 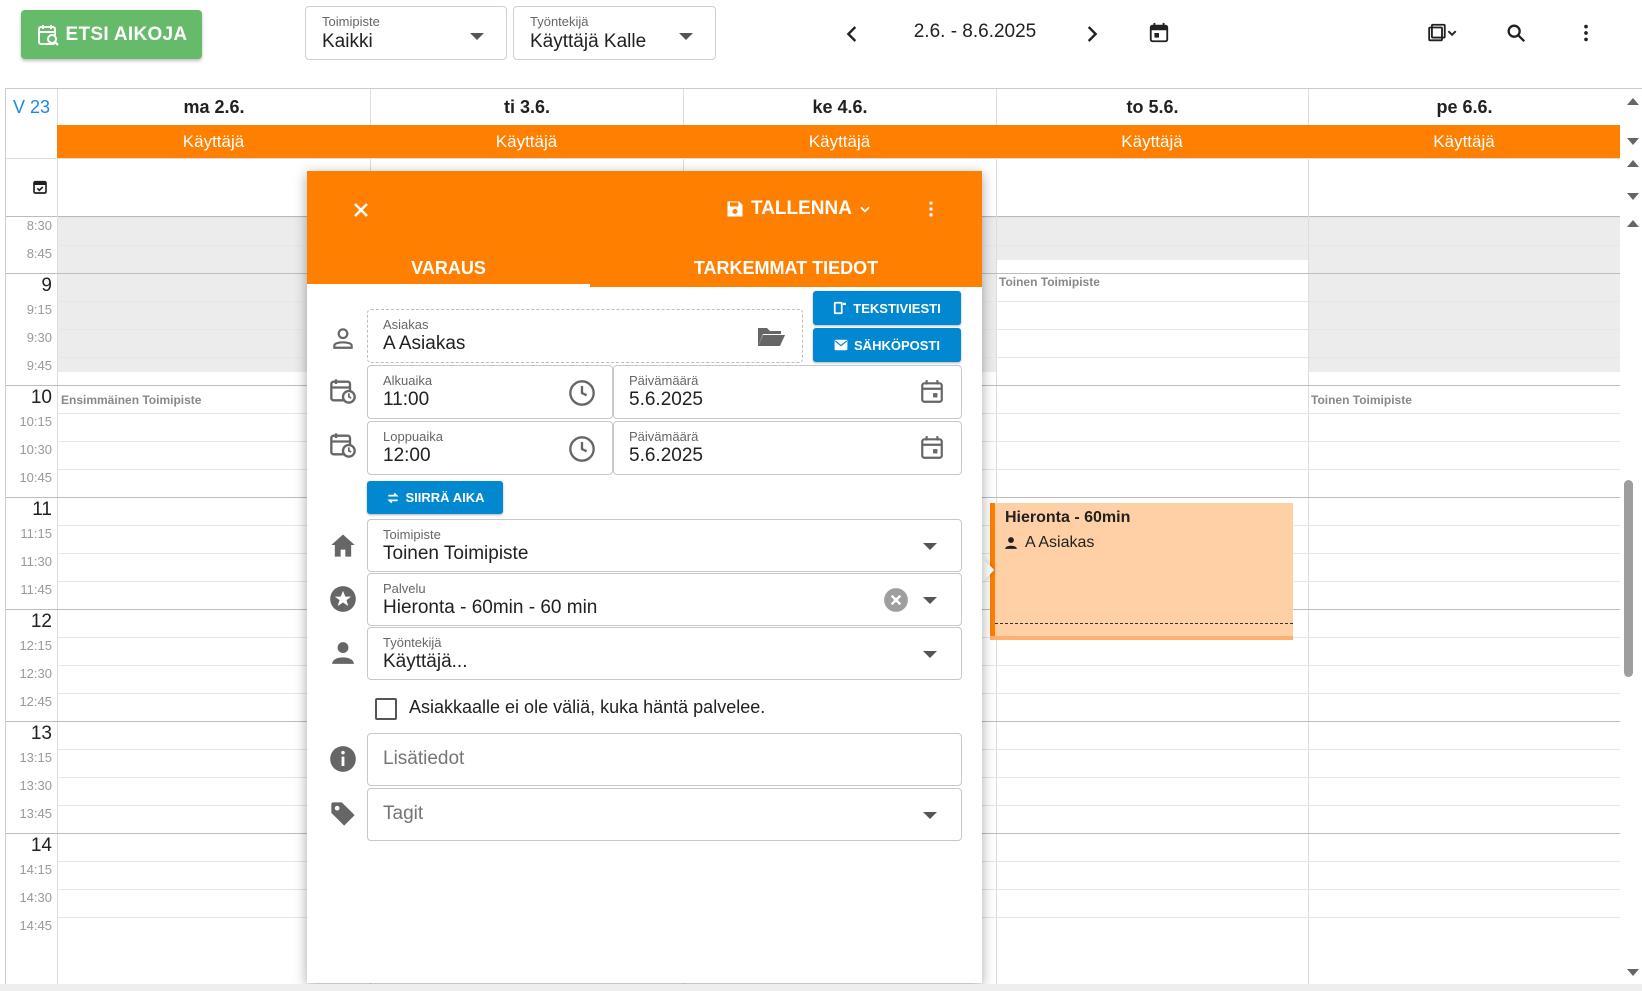 I want to click on more-vert-icon, so click(x=931, y=209).